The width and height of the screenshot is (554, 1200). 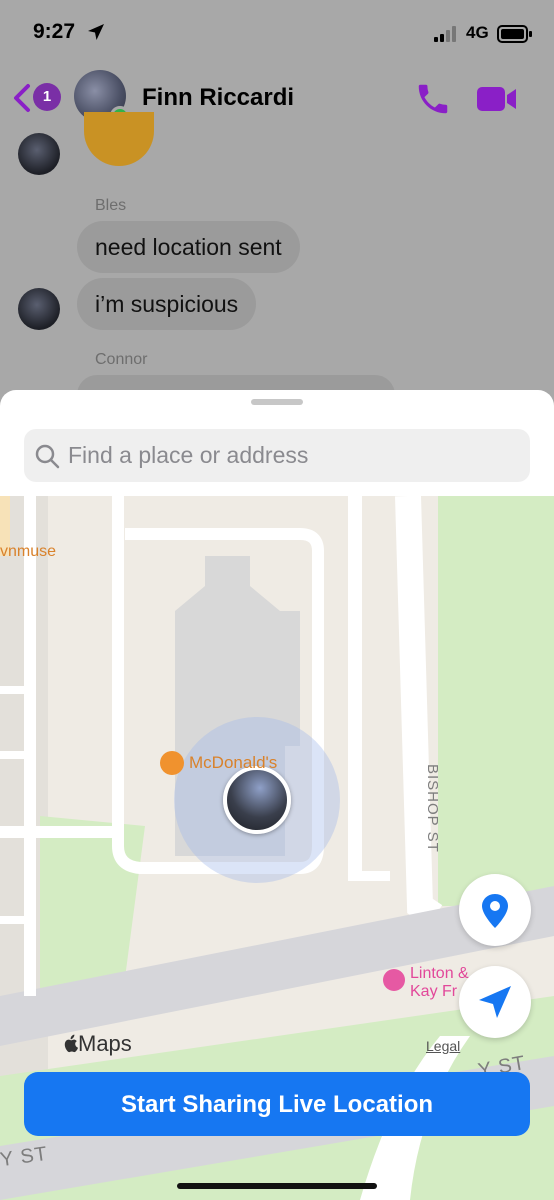 I want to click on poi-label: McDonald's, so click(x=233, y=763).